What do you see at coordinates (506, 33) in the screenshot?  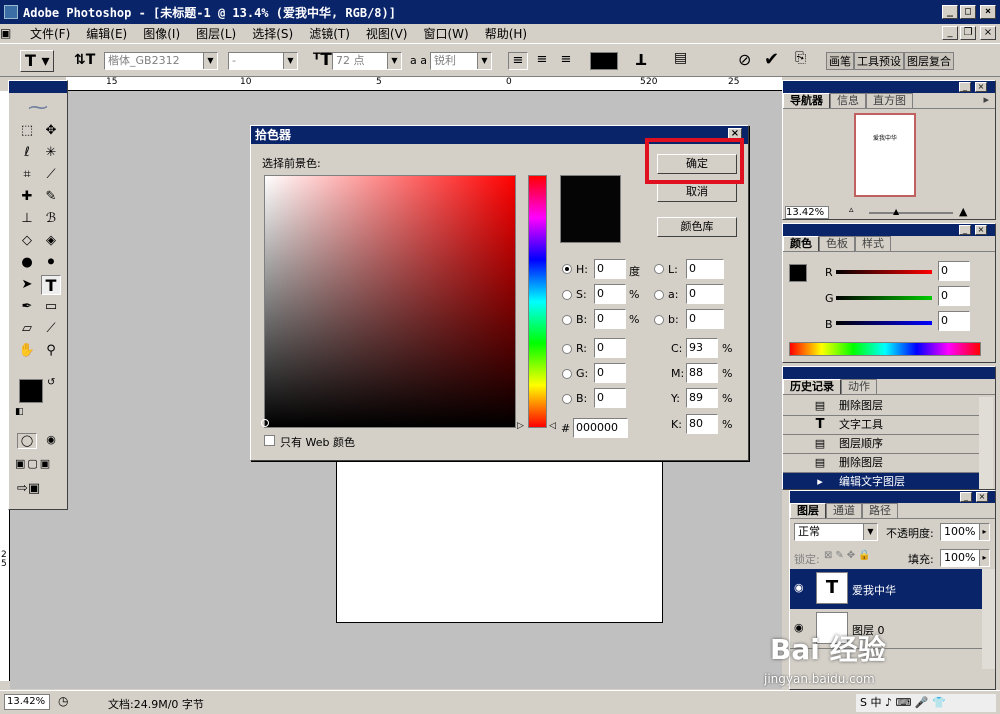 I see `menu-help: 帮助(H)` at bounding box center [506, 33].